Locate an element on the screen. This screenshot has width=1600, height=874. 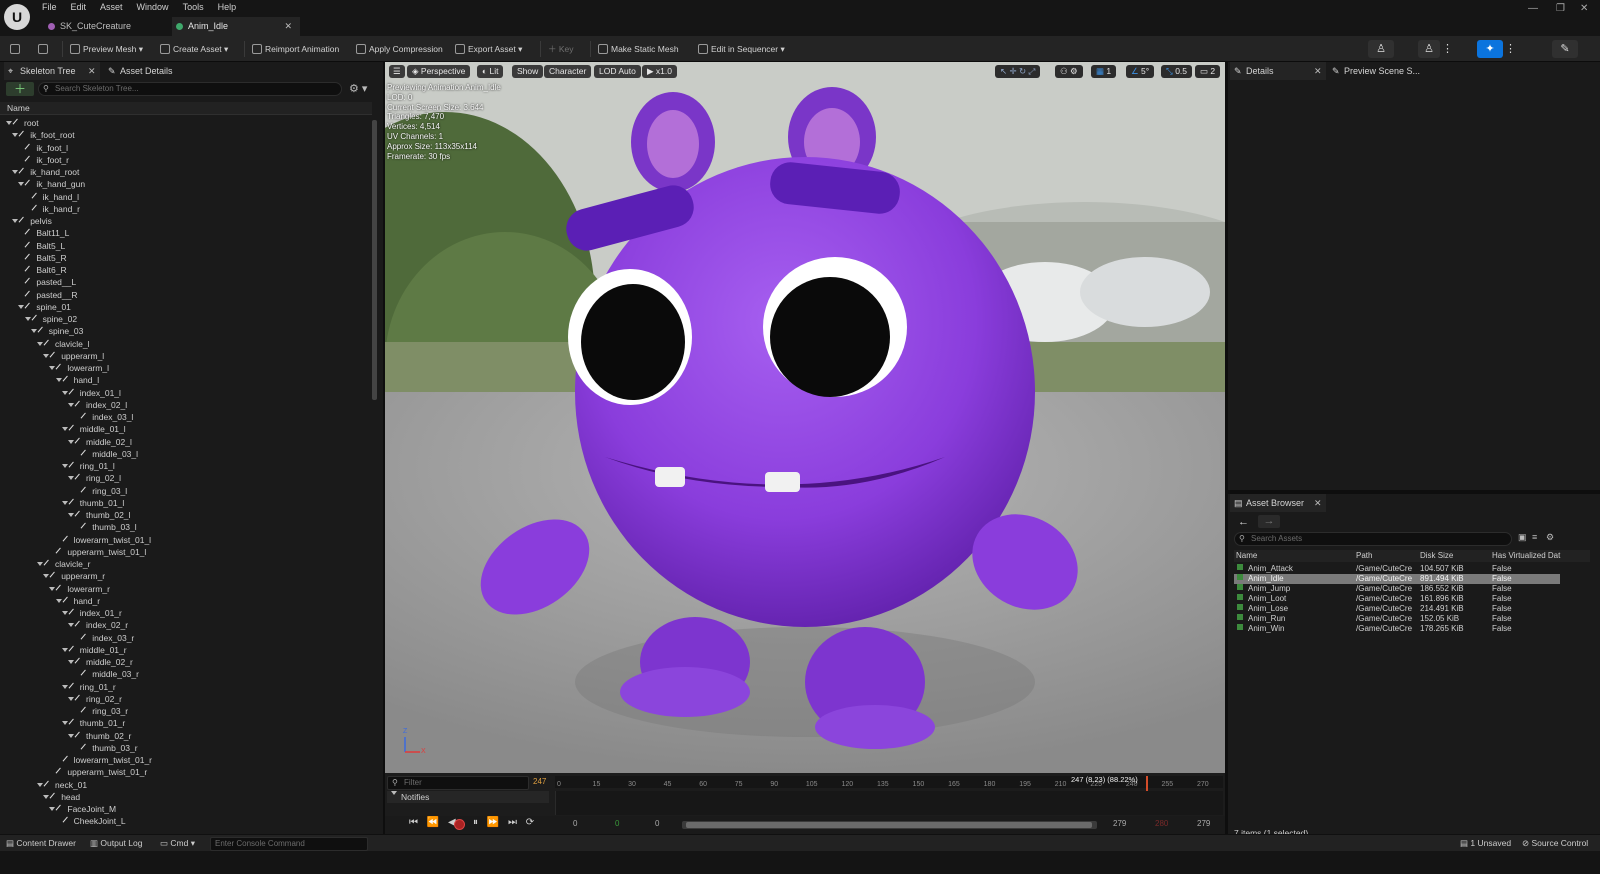
gear-icon: ⚙ is located at coordinates (1550, 537).